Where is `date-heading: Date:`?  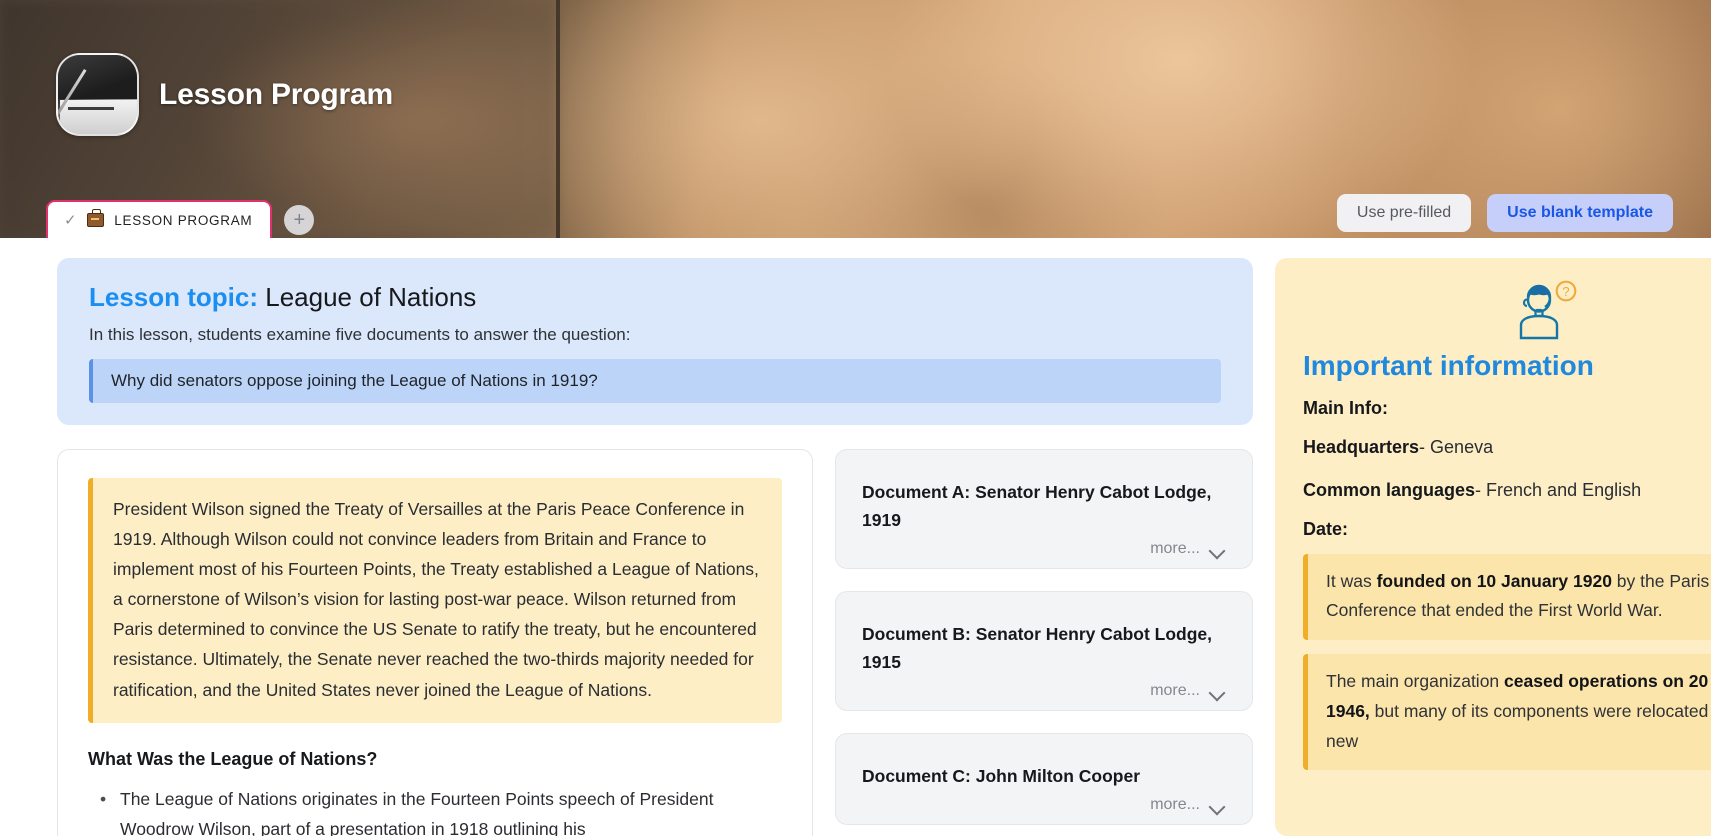
date-heading: Date: is located at coordinates (1326, 528).